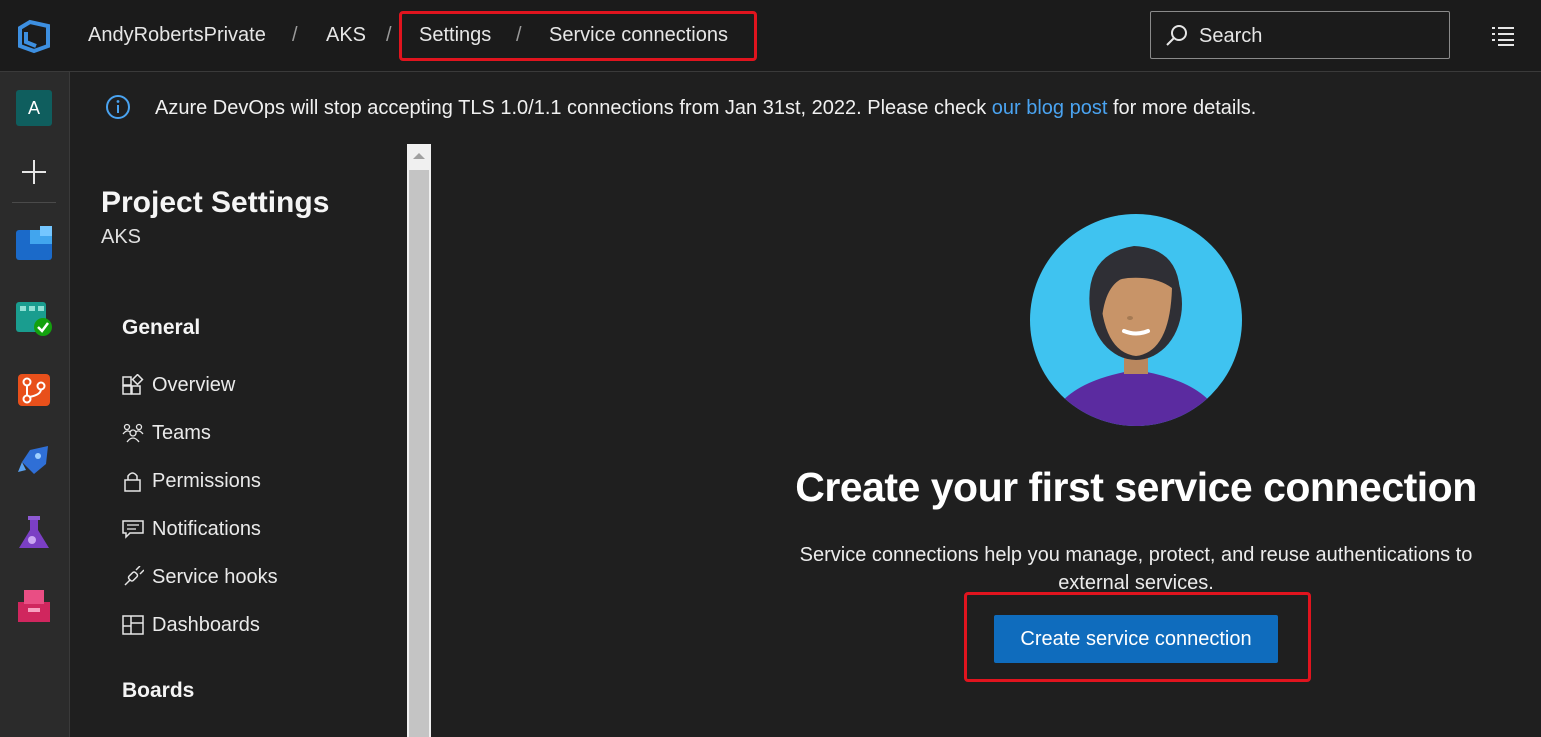  Describe the element at coordinates (118, 107) in the screenshot. I see `info-icon` at that location.